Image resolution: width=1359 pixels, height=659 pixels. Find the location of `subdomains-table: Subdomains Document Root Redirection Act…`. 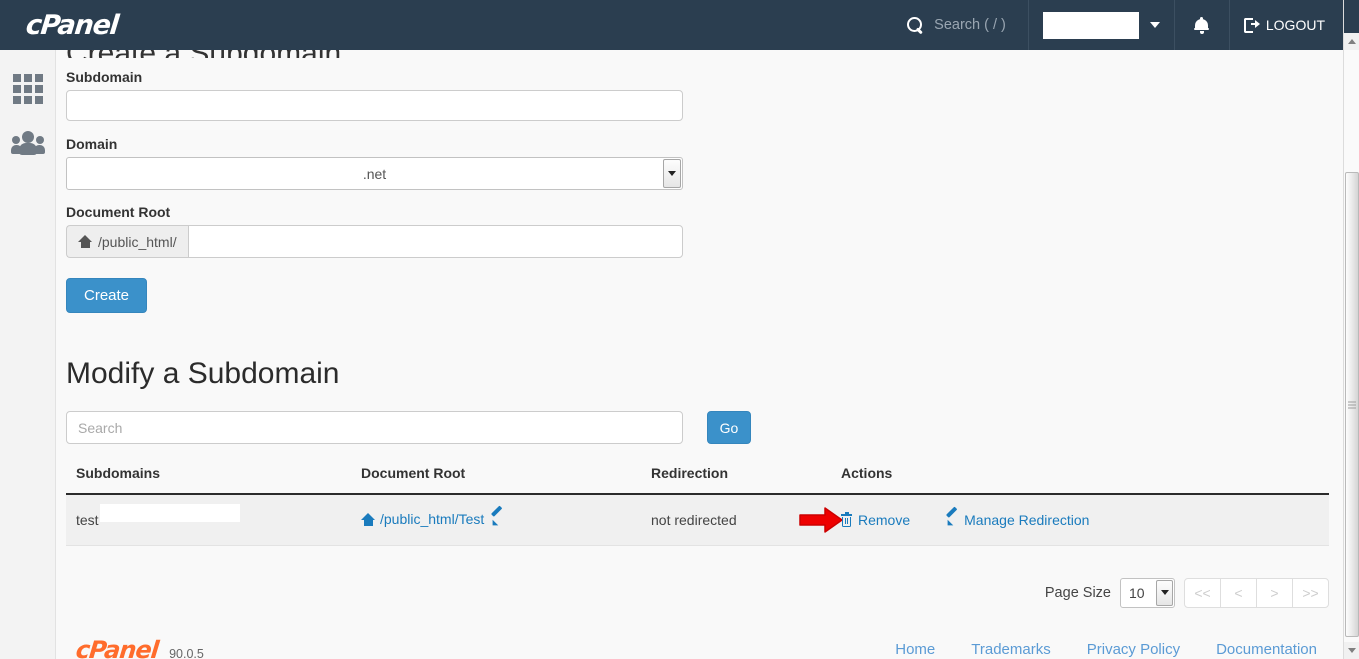

subdomains-table: Subdomains Document Root Redirection Act… is located at coordinates (697, 505).